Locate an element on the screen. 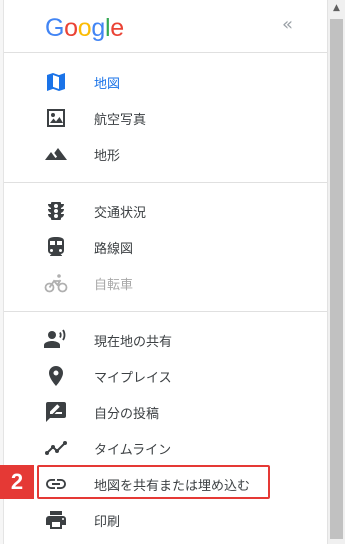 The height and width of the screenshot is (544, 345). collapse-menu-icon: « is located at coordinates (287, 24).